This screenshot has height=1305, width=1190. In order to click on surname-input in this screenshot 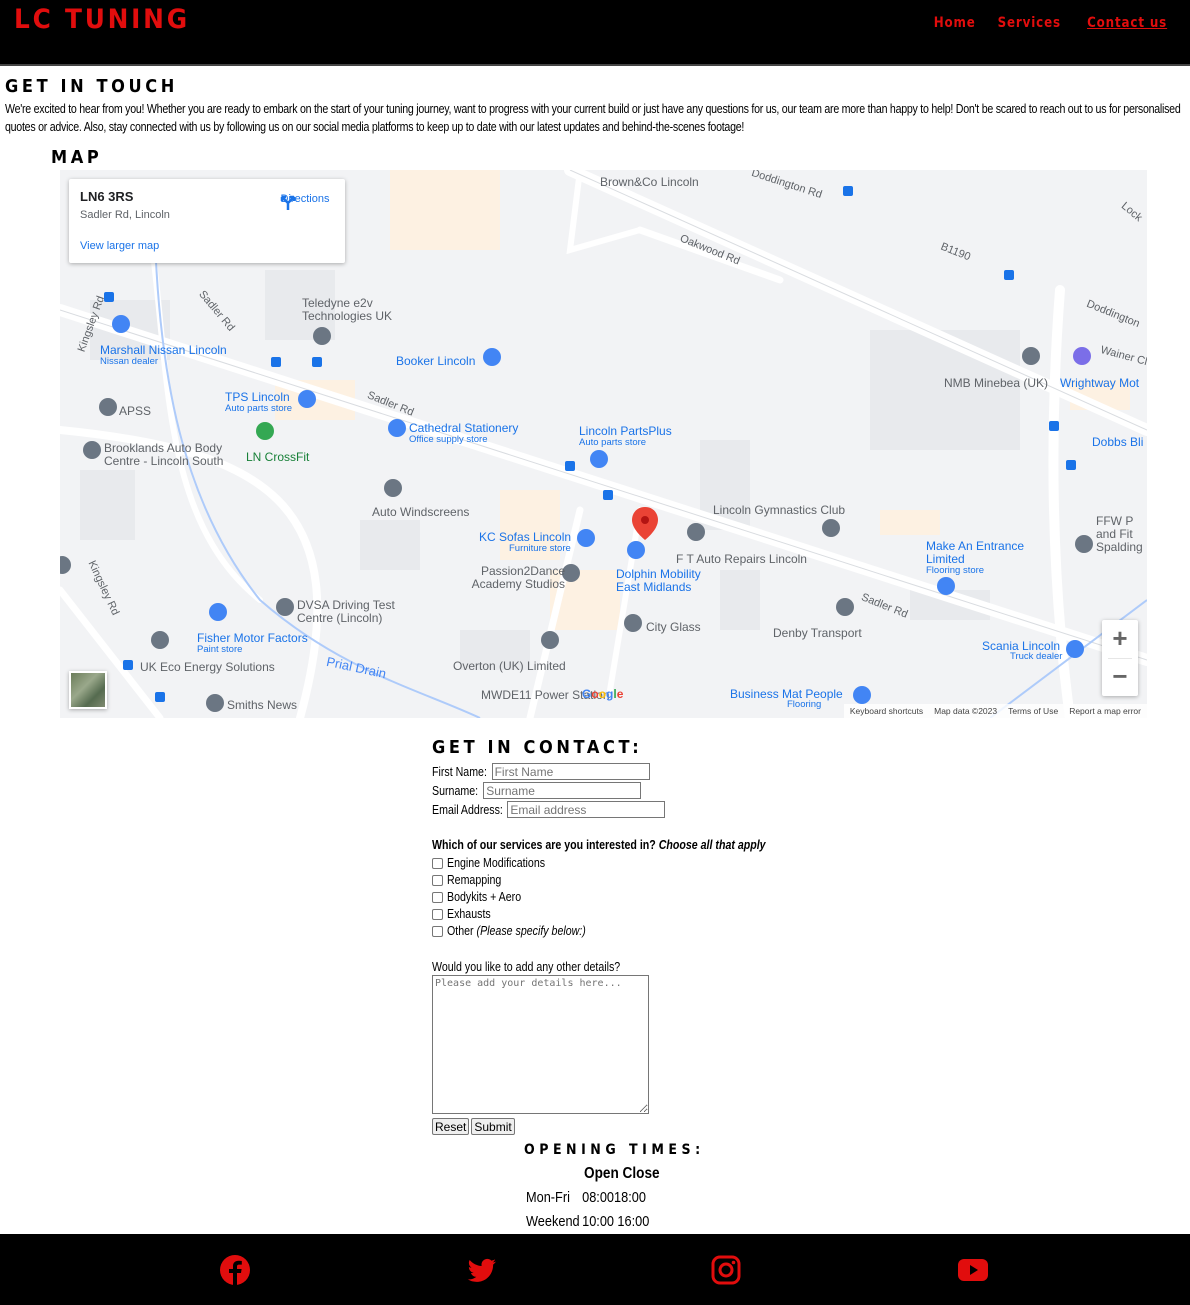, I will do `click(562, 790)`.